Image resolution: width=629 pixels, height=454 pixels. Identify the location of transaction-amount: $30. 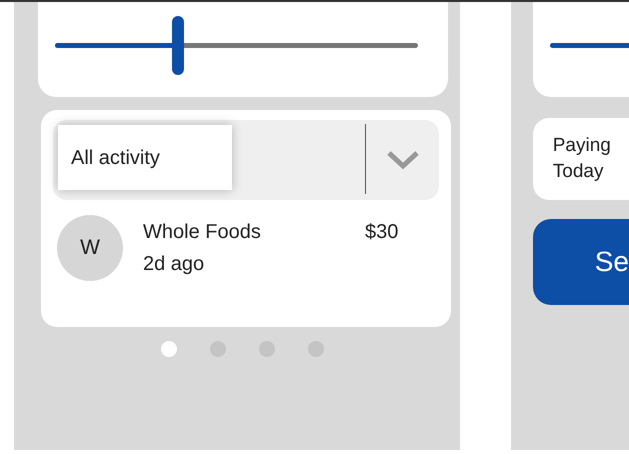
(381, 232).